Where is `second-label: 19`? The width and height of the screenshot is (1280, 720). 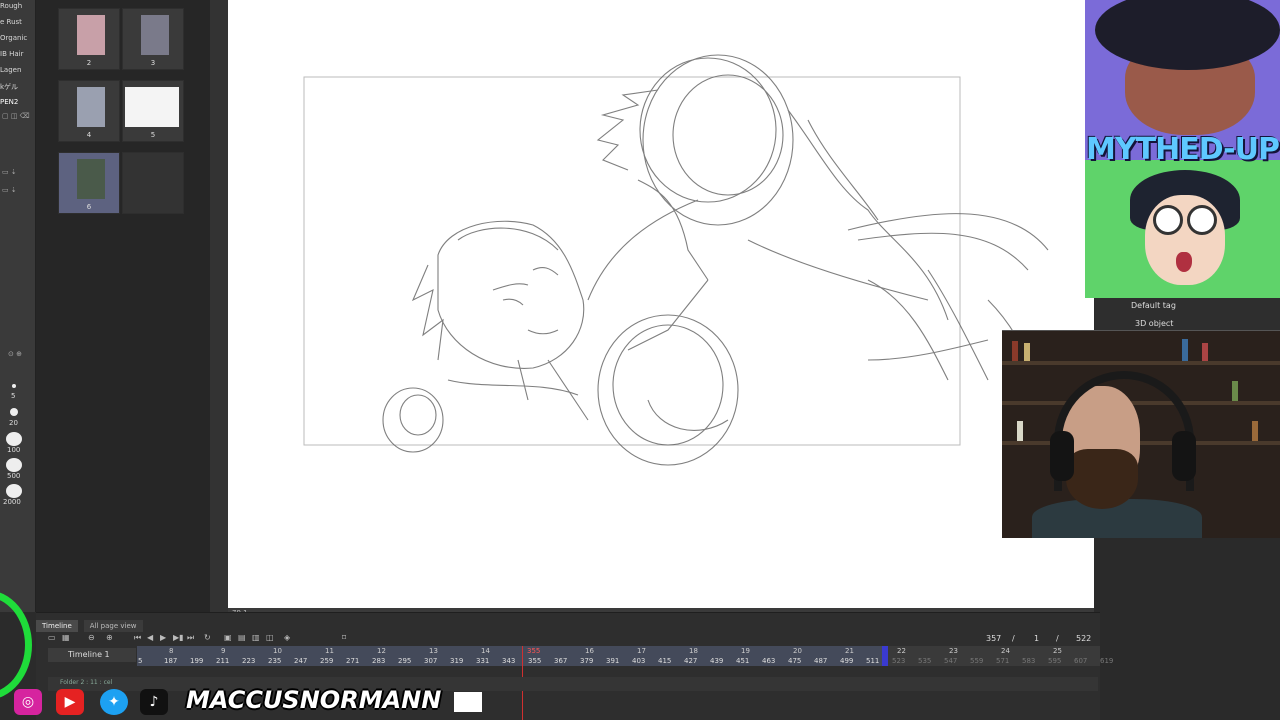 second-label: 19 is located at coordinates (745, 651).